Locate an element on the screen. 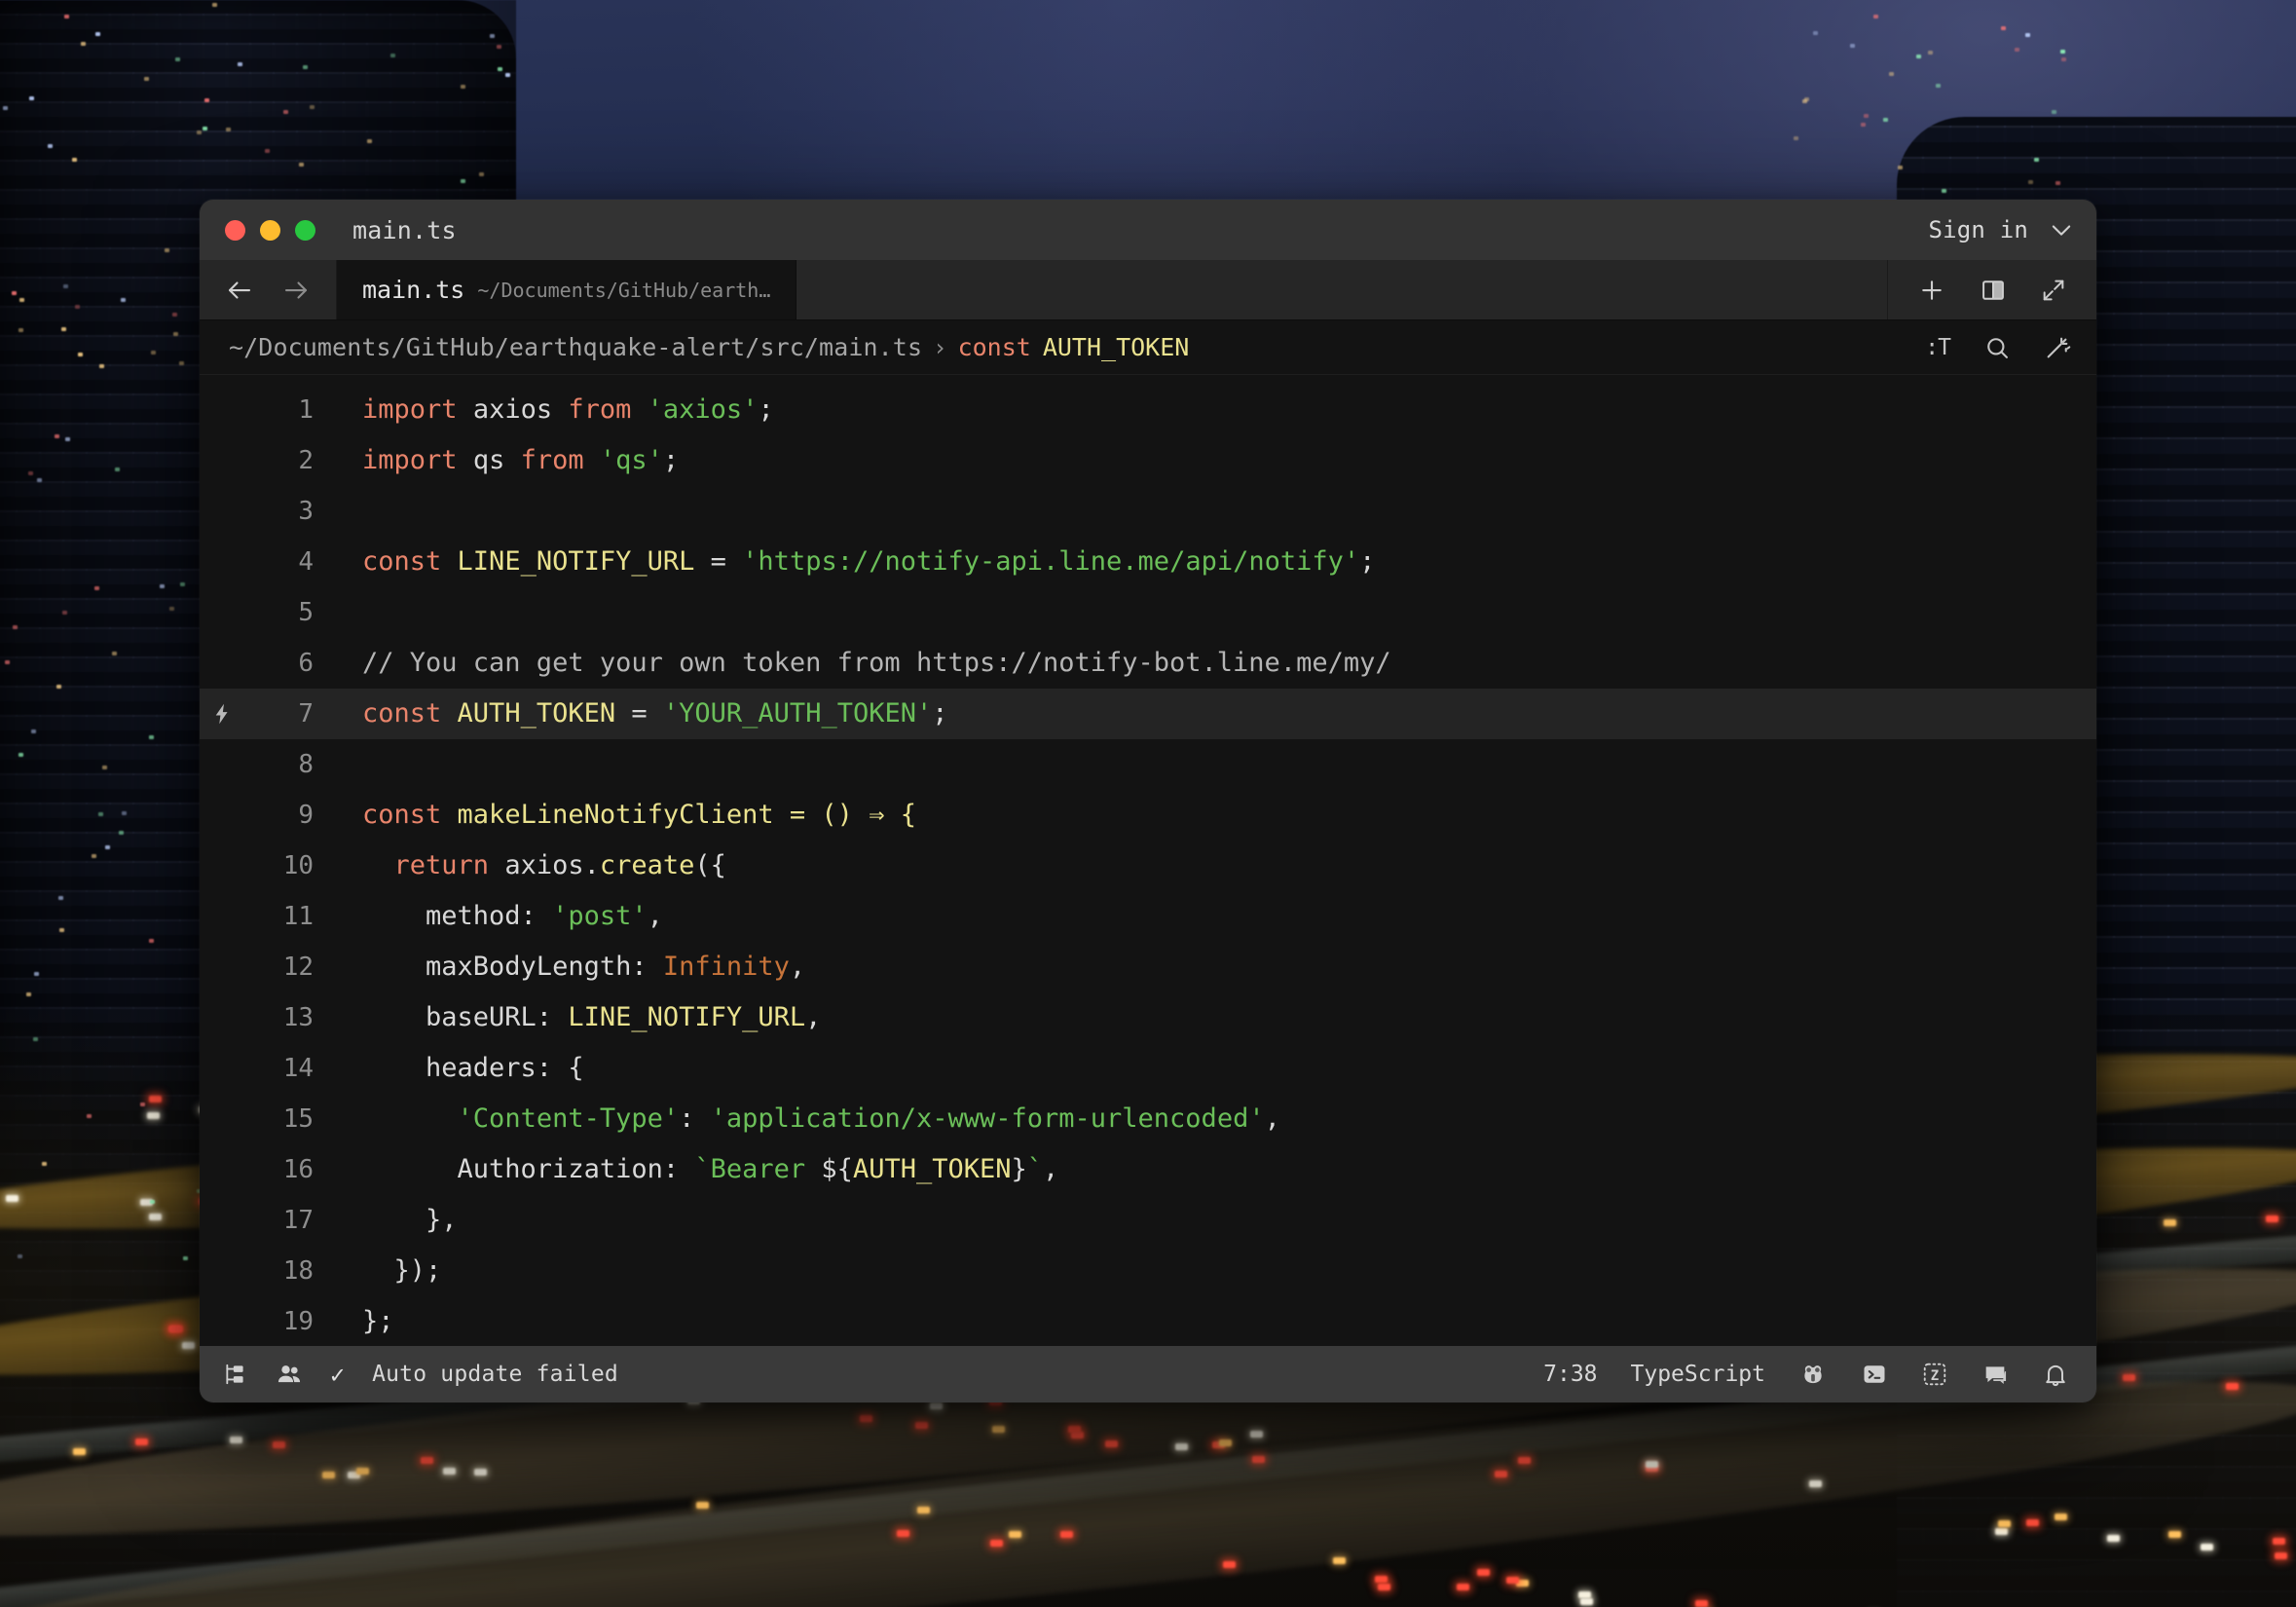 Image resolution: width=2296 pixels, height=1607 pixels. code-line: 7 const AUTH_TOKEN = 'YOUR_AUTH_TOKEN'; is located at coordinates (1148, 714).